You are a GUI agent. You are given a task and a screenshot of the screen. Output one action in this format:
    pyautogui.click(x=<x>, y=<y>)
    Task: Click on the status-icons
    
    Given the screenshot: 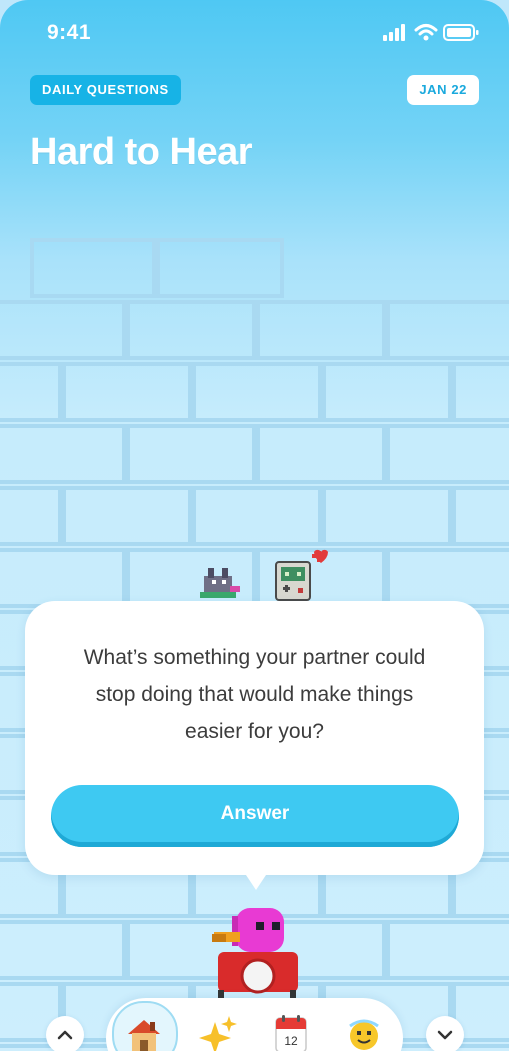 What is the action you would take?
    pyautogui.click(x=433, y=35)
    